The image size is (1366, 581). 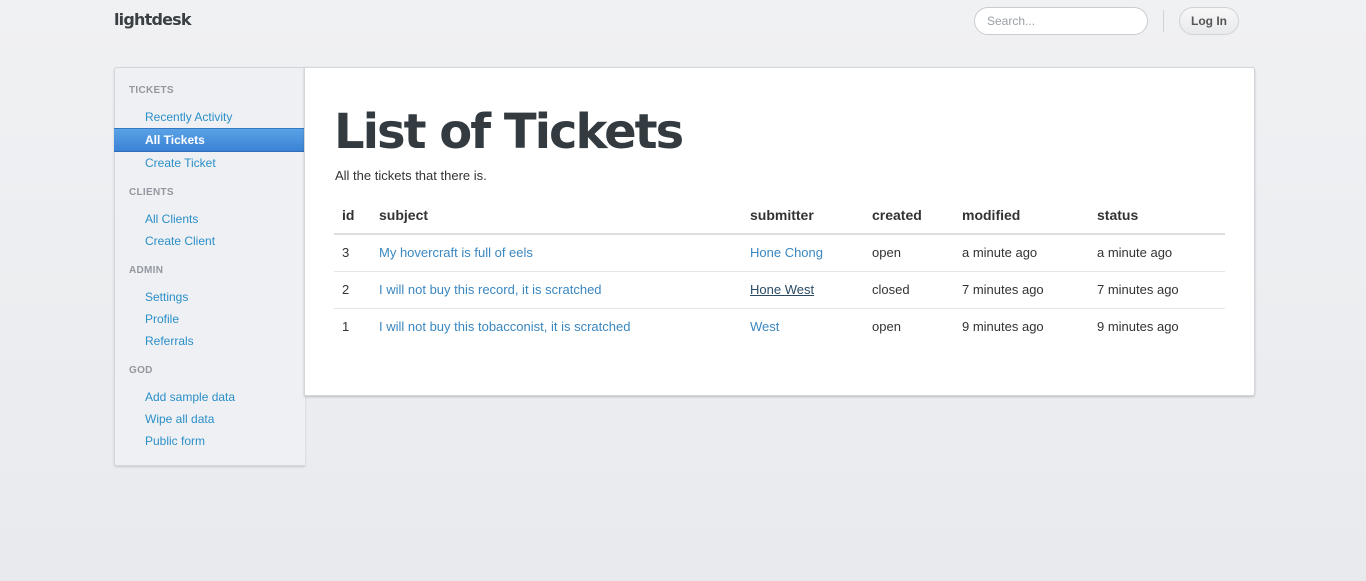 I want to click on column-header-id: id, so click(x=352, y=215).